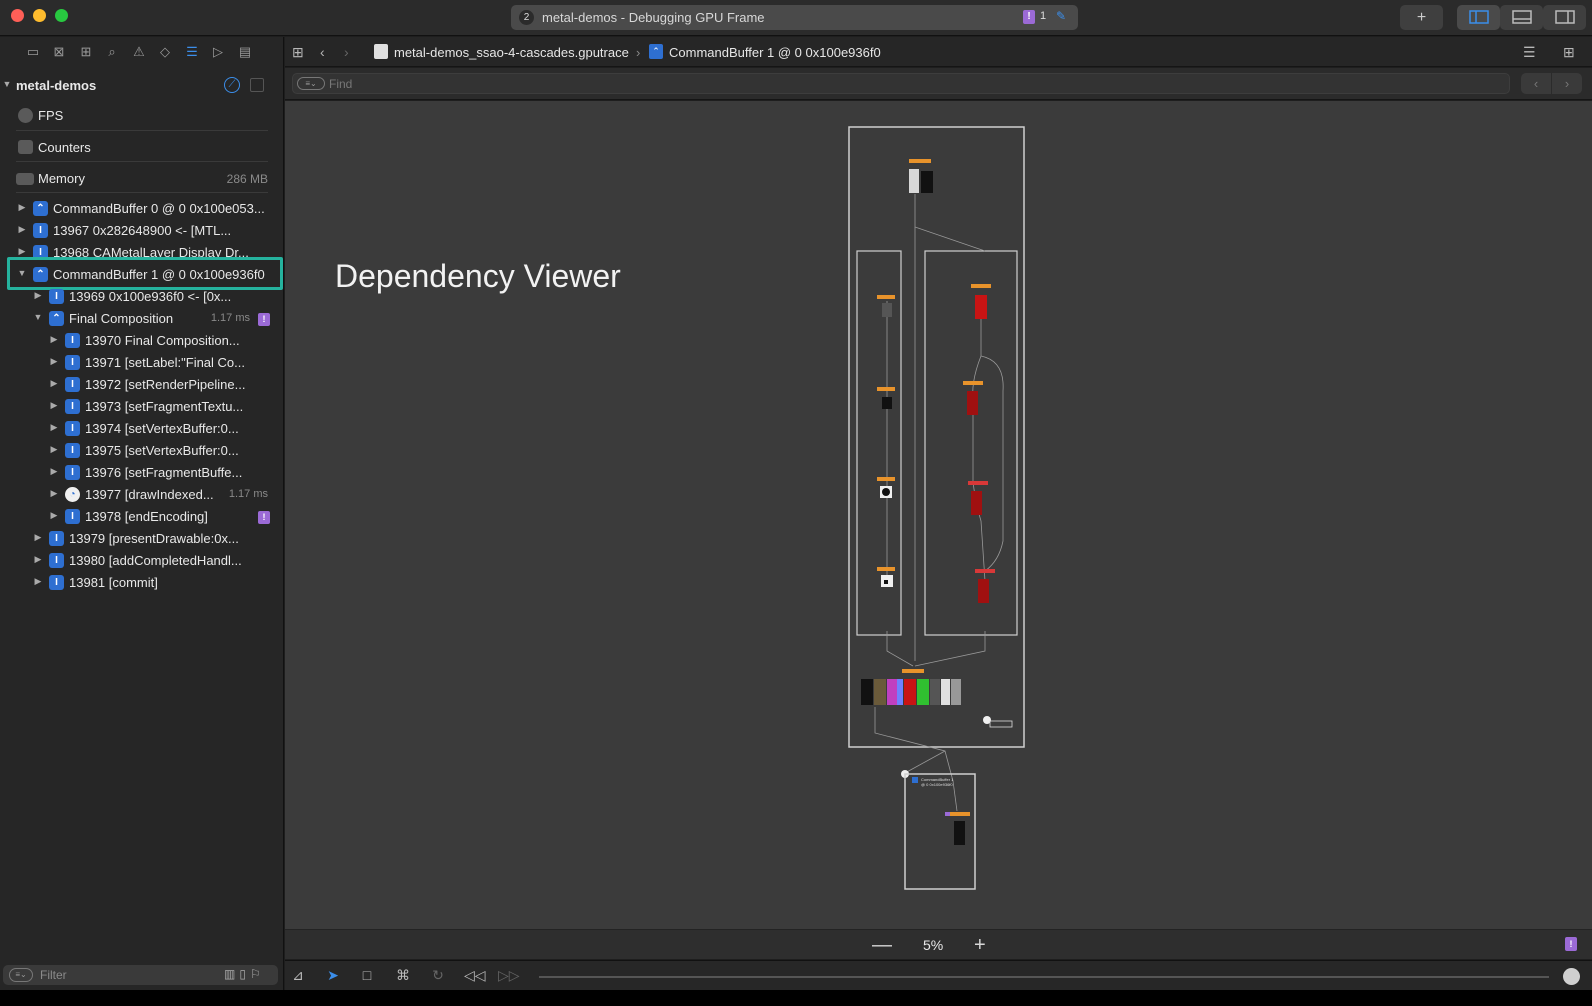 The image size is (1592, 1006). I want to click on editor-options-icon: ☰, so click(1529, 52).